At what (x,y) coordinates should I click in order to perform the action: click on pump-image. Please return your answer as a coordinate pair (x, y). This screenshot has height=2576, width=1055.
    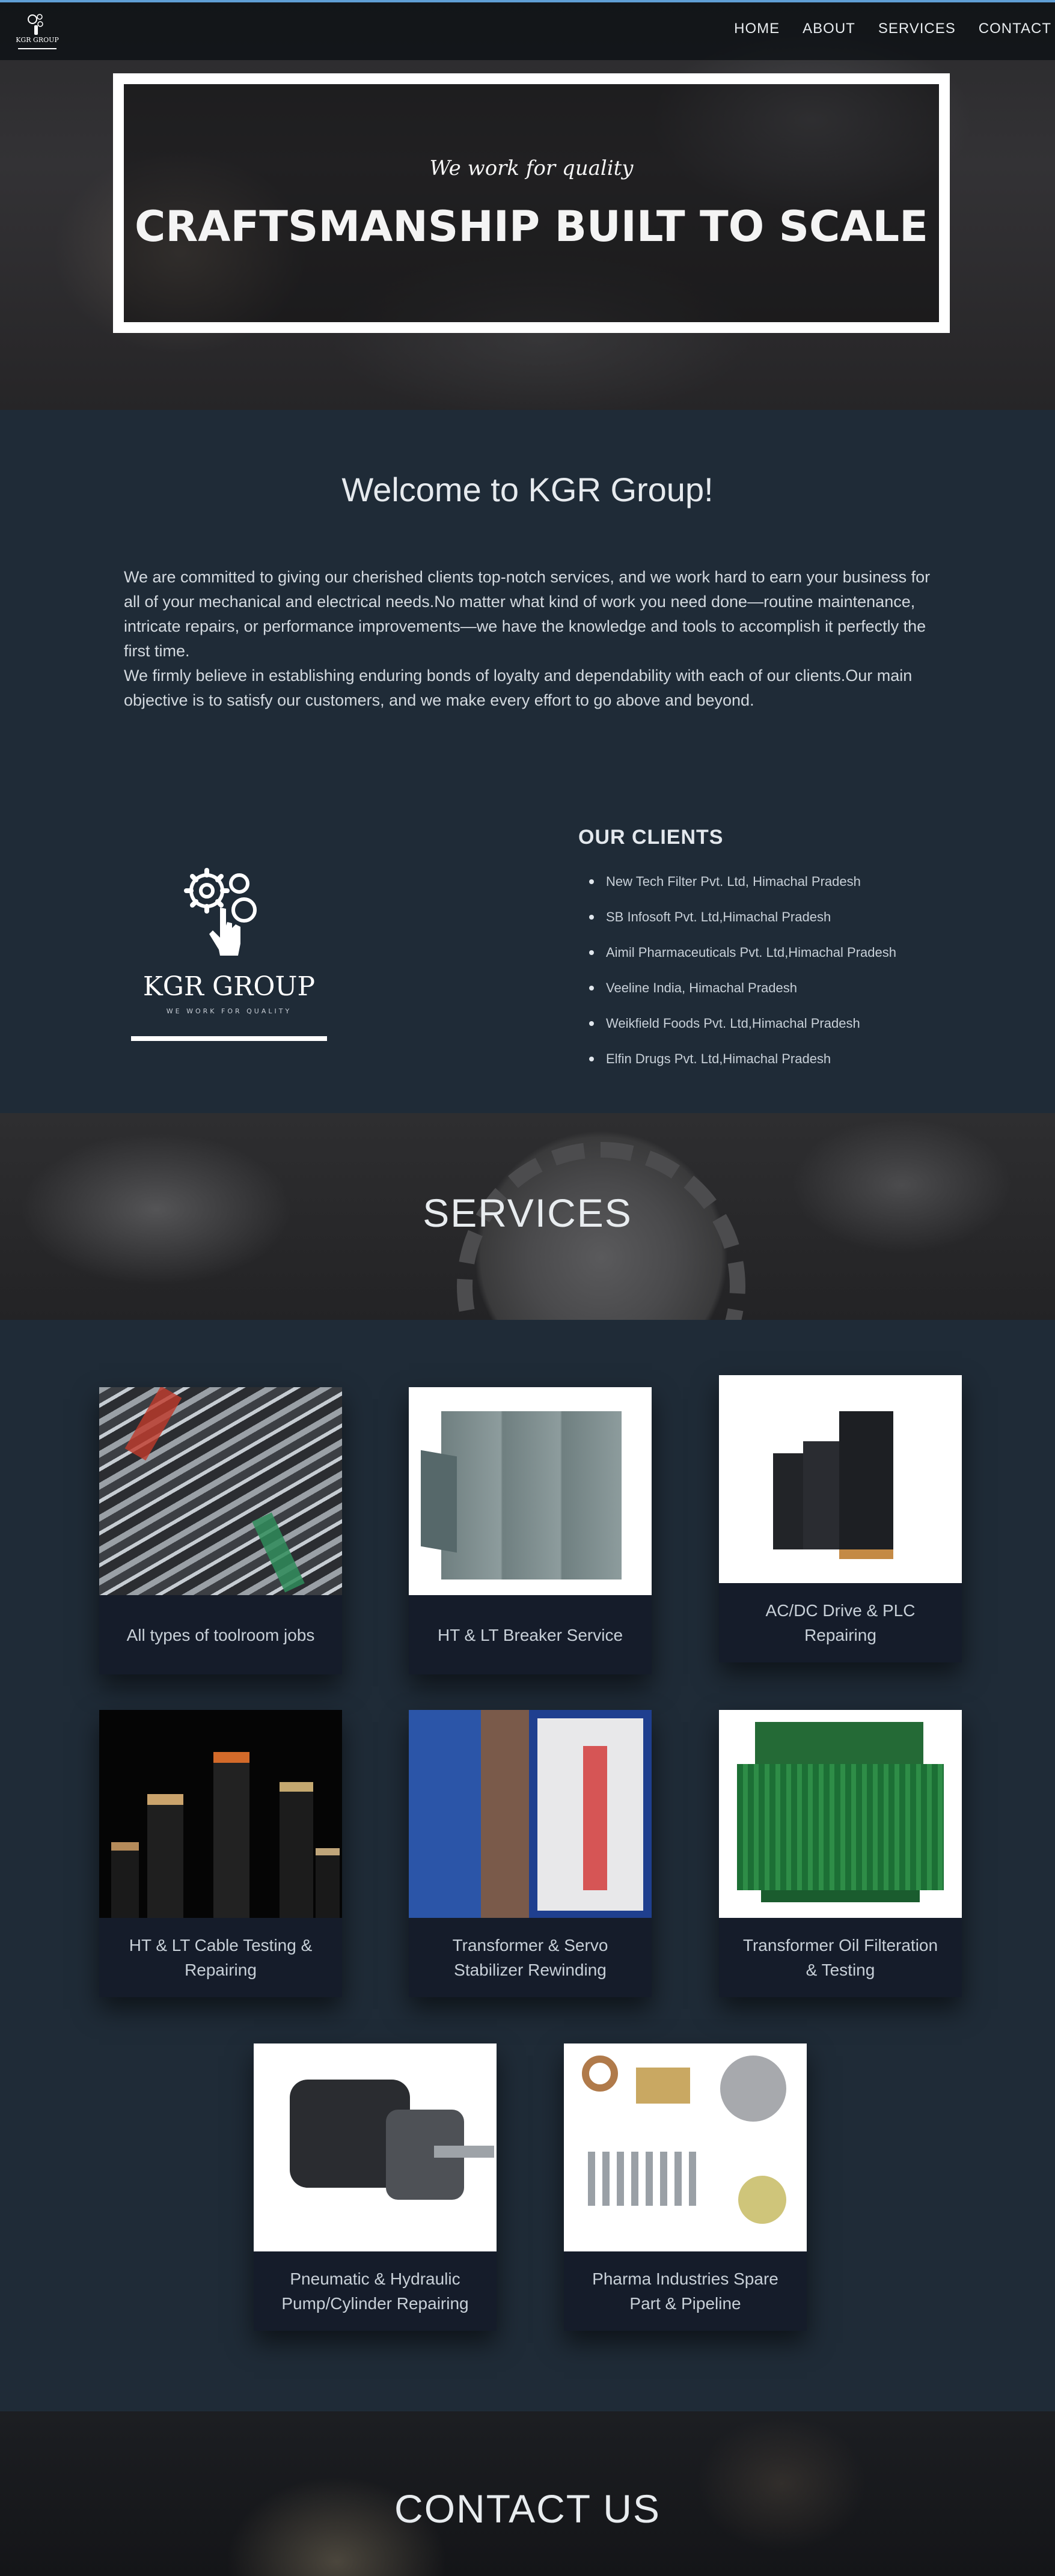
    Looking at the image, I should click on (375, 2147).